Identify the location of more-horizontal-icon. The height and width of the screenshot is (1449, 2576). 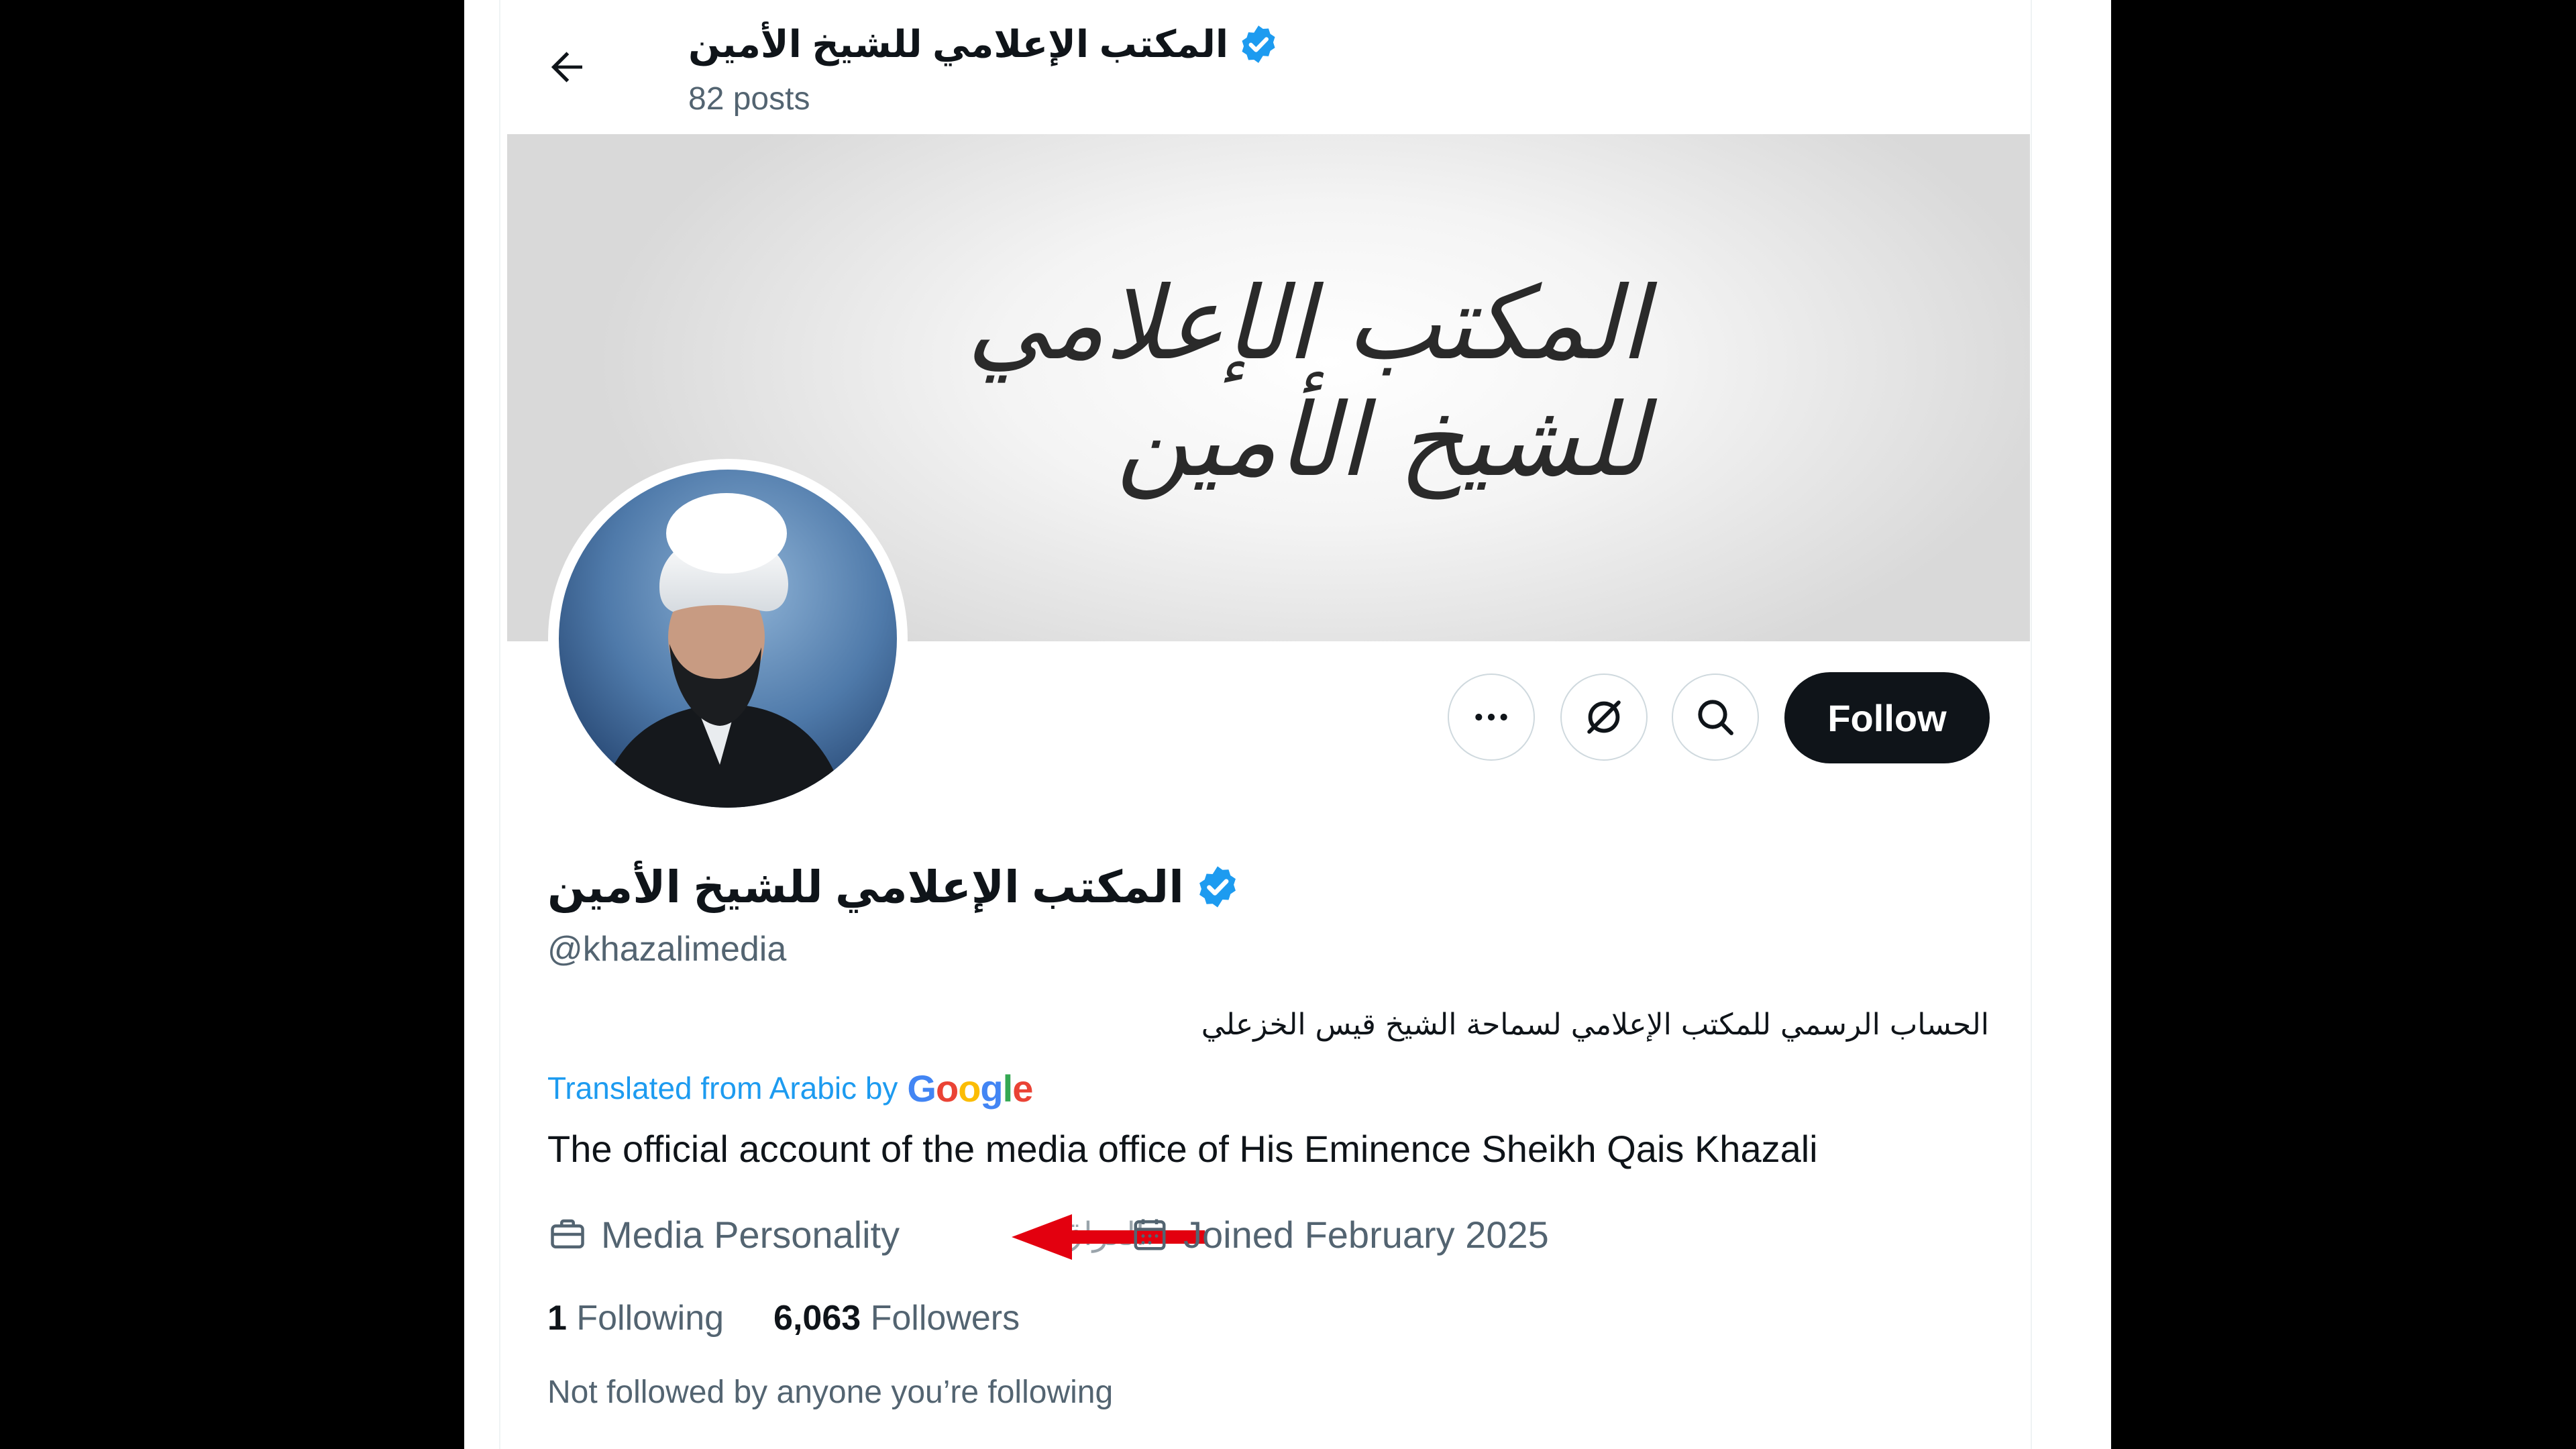
(1491, 717).